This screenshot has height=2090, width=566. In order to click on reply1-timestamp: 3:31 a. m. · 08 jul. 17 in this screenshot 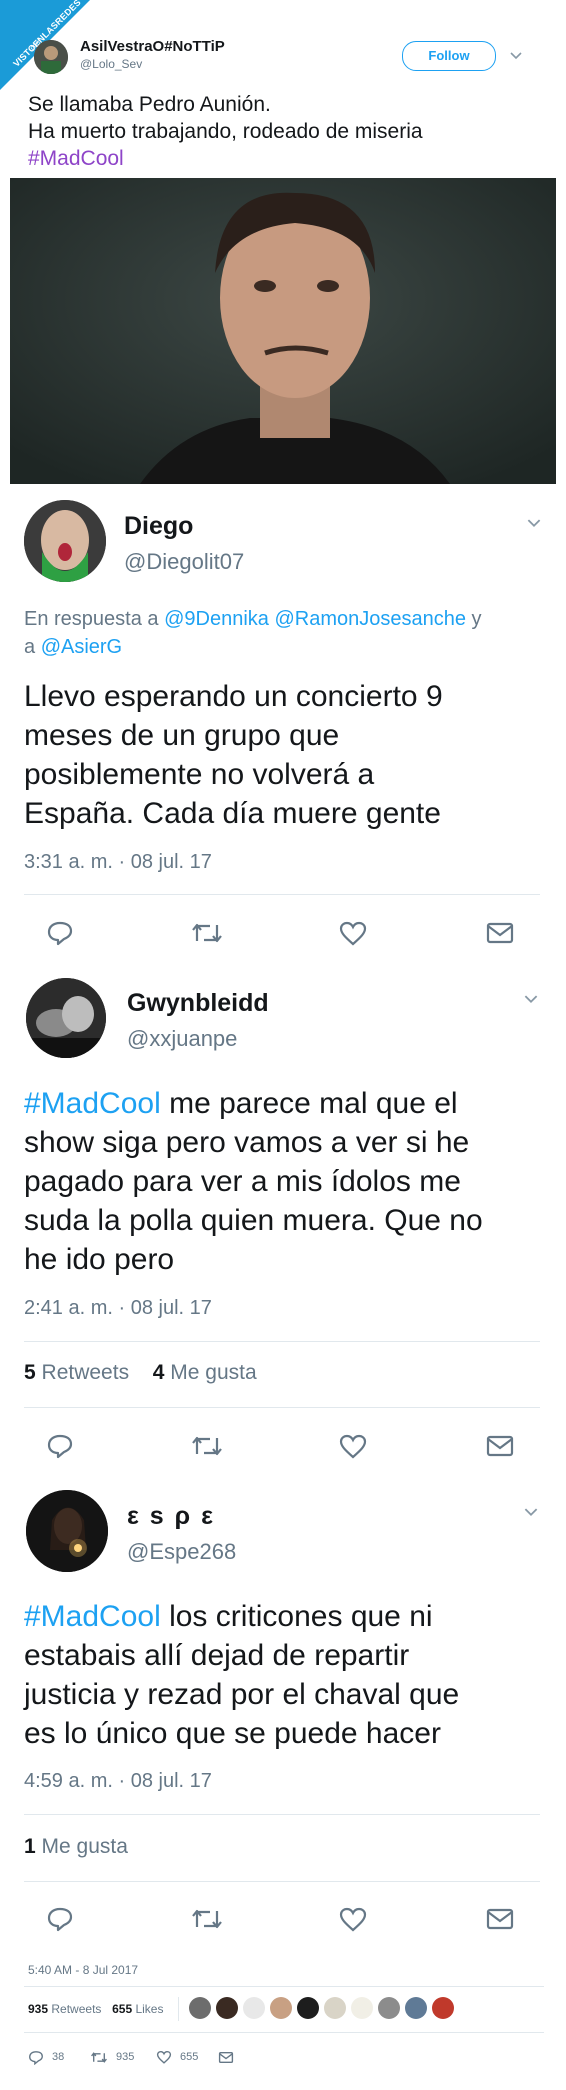, I will do `click(118, 862)`.